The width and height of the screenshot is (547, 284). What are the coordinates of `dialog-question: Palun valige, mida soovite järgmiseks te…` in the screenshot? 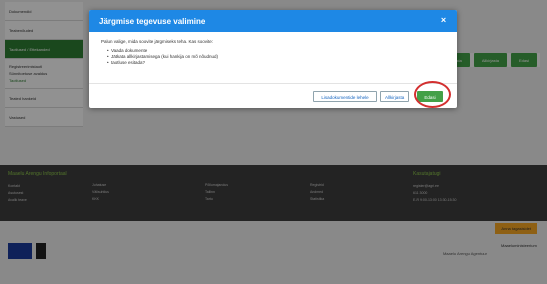 It's located at (157, 41).